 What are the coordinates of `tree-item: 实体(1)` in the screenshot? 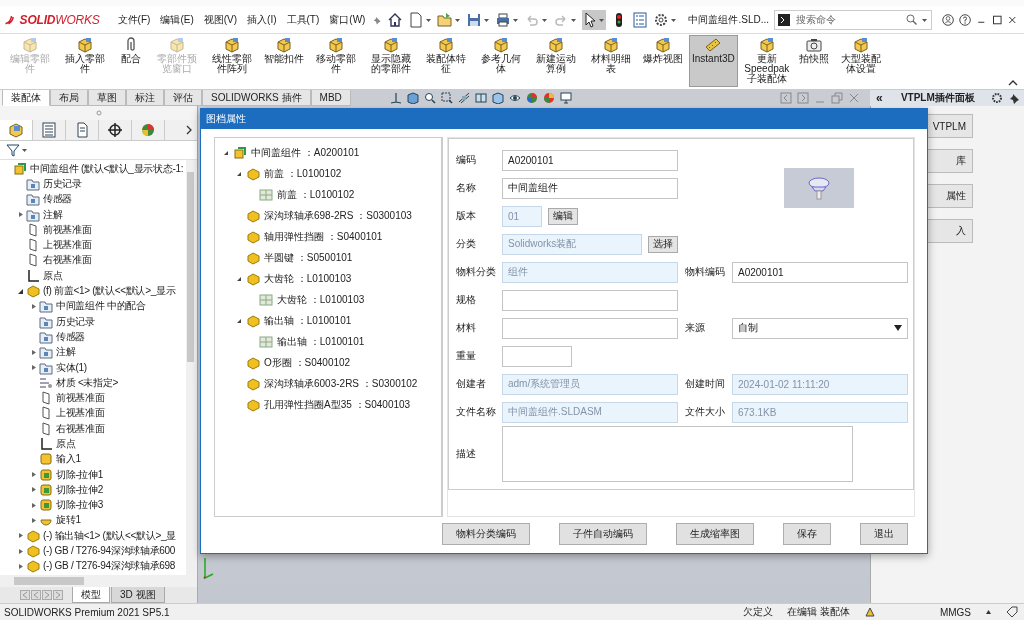 It's located at (71, 367).